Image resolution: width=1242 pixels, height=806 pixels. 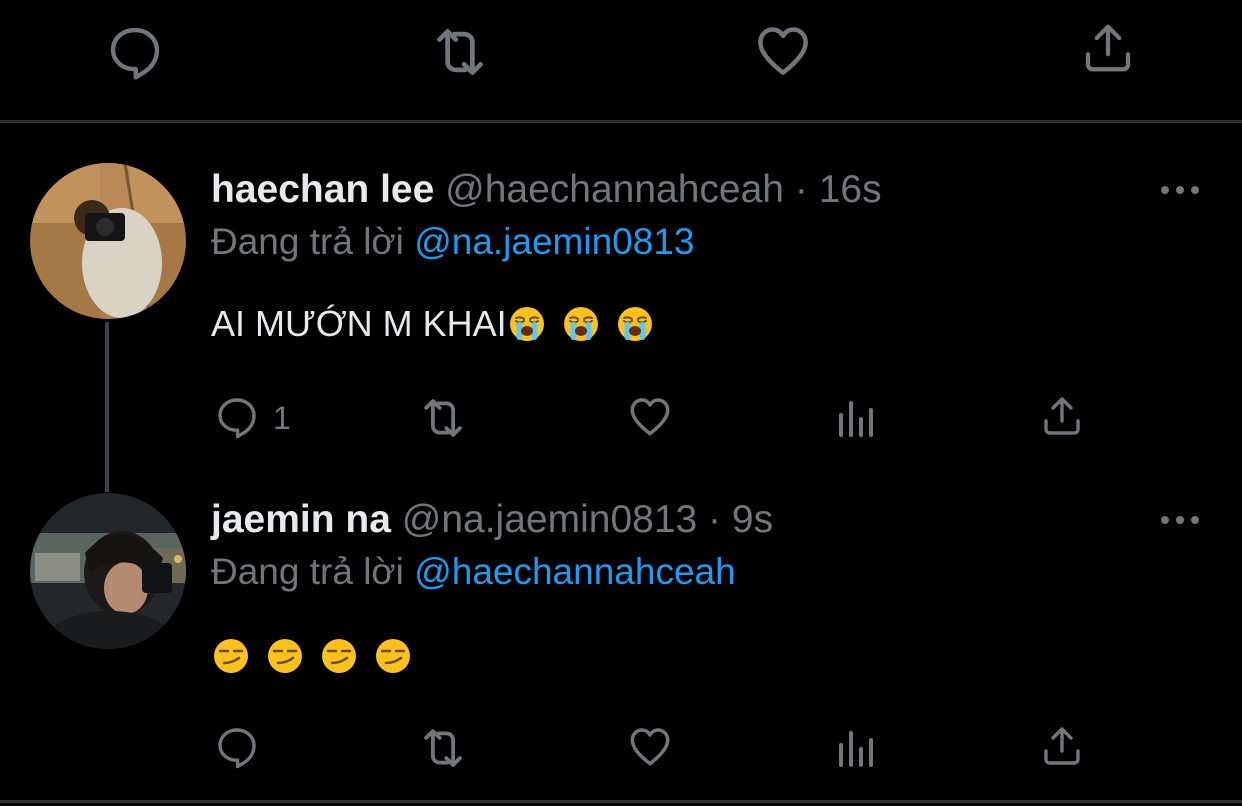 What do you see at coordinates (575, 571) in the screenshot?
I see `mention-link: @haechannahceah` at bounding box center [575, 571].